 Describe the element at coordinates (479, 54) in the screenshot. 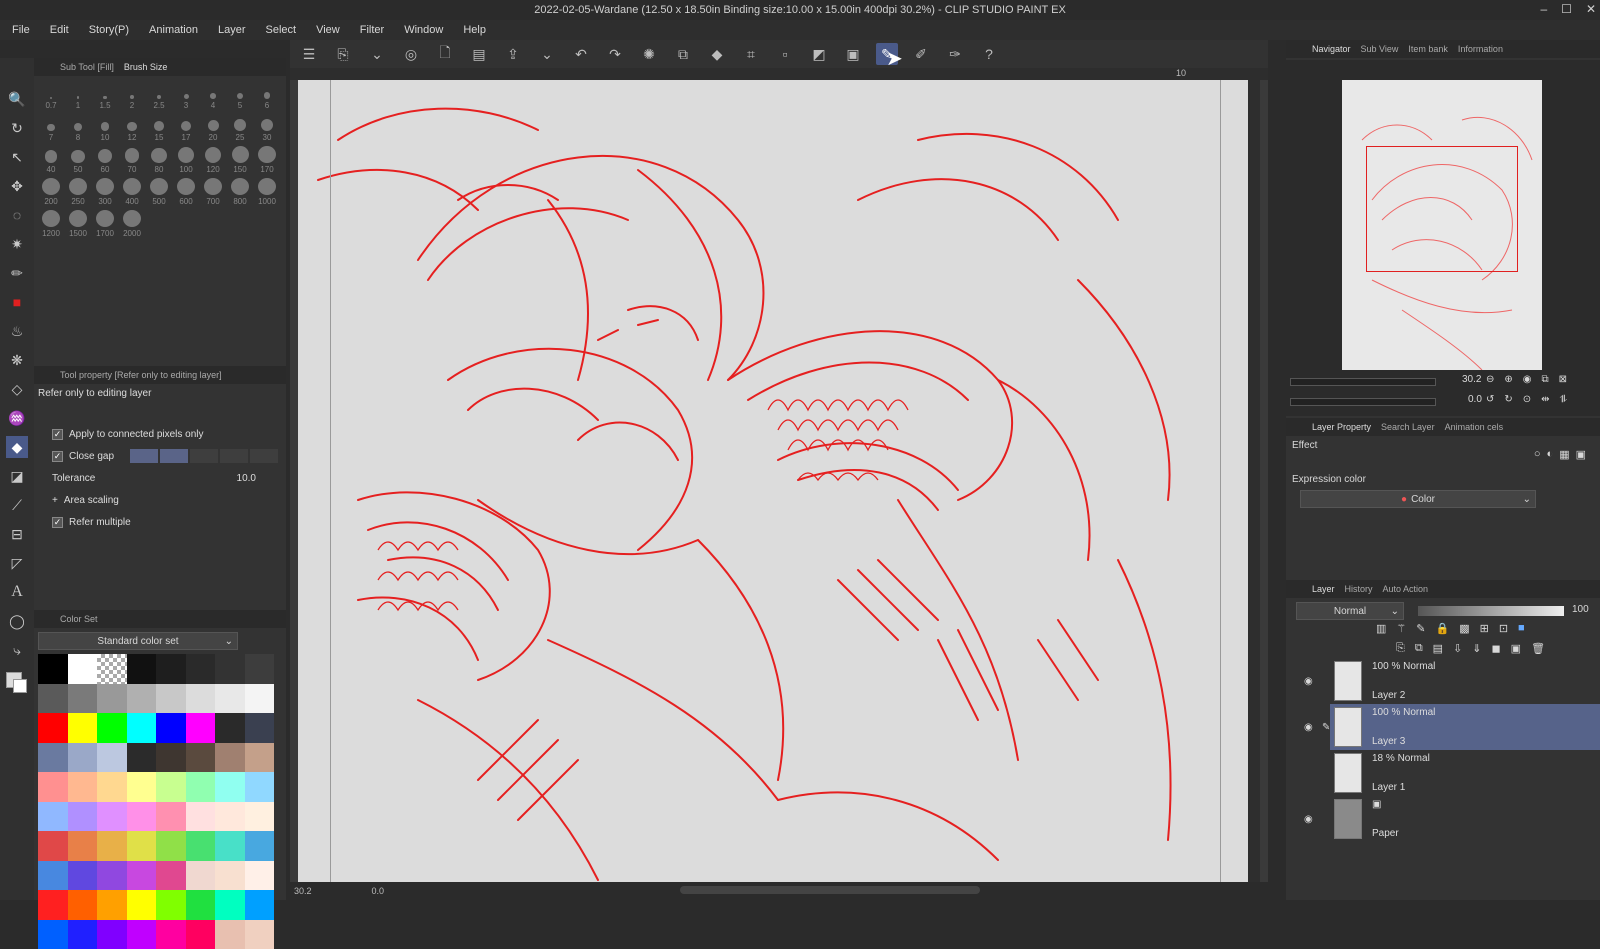

I see `open-folder-icon: ▤` at that location.